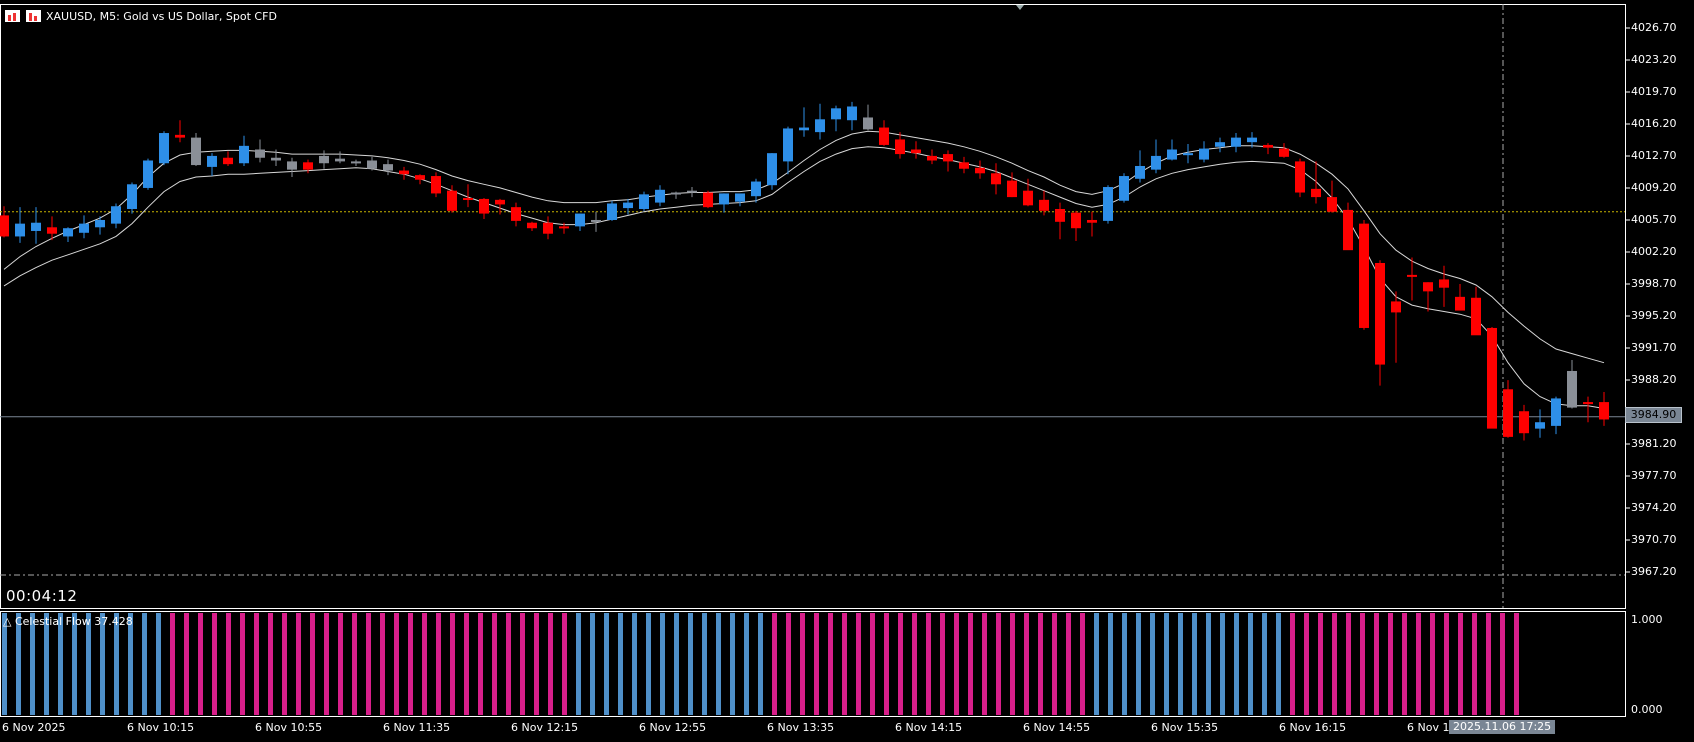 The image size is (1694, 742). I want to click on time-label: 6 Nov 12:55, so click(673, 727).